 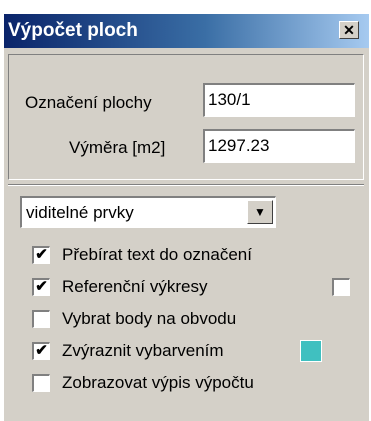 What do you see at coordinates (135, 286) in the screenshot?
I see `option-label: Referenční výkresy` at bounding box center [135, 286].